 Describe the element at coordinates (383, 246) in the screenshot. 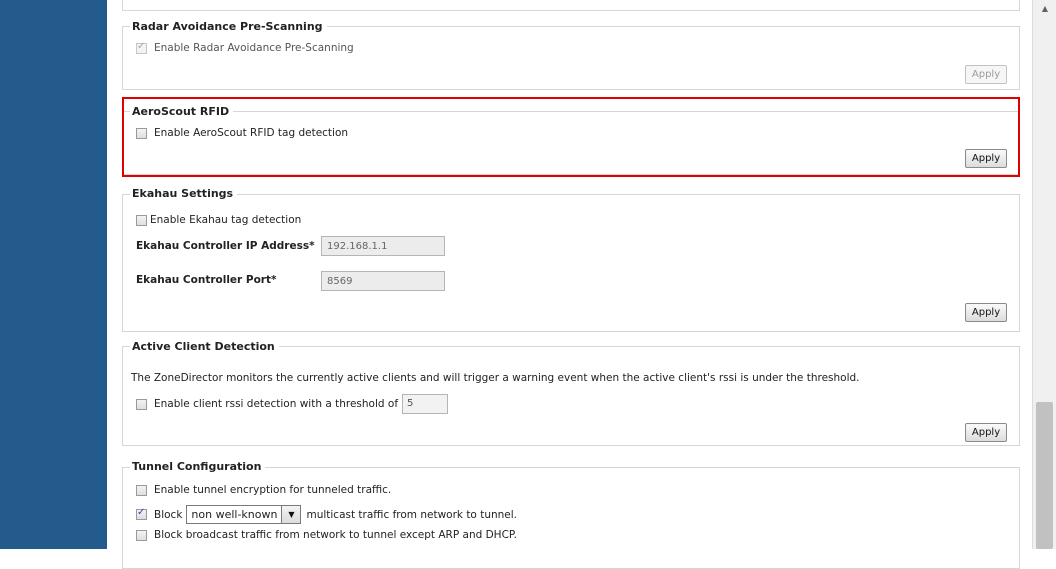

I see `ekahau-ip-input` at that location.